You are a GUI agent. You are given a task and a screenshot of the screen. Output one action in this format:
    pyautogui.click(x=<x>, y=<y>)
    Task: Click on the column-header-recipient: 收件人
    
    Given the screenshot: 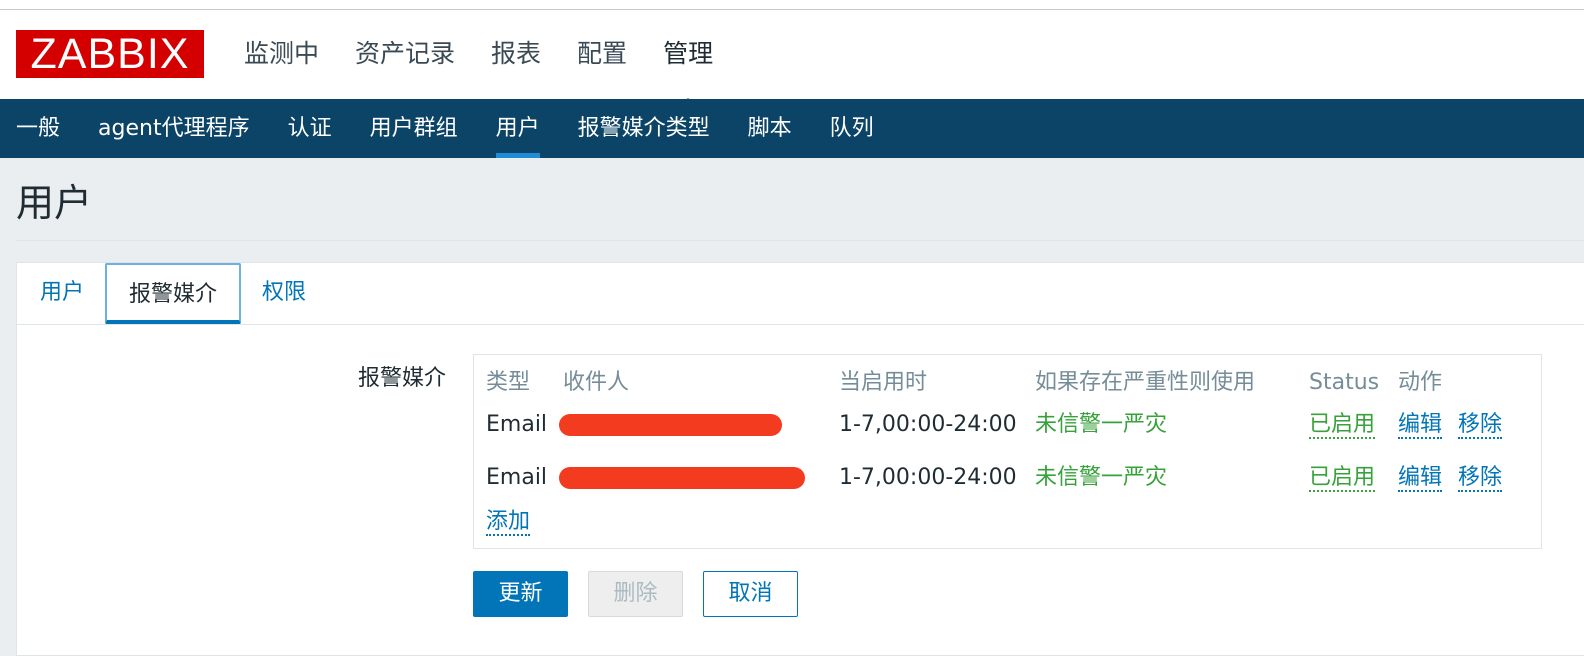 What is the action you would take?
    pyautogui.click(x=596, y=382)
    